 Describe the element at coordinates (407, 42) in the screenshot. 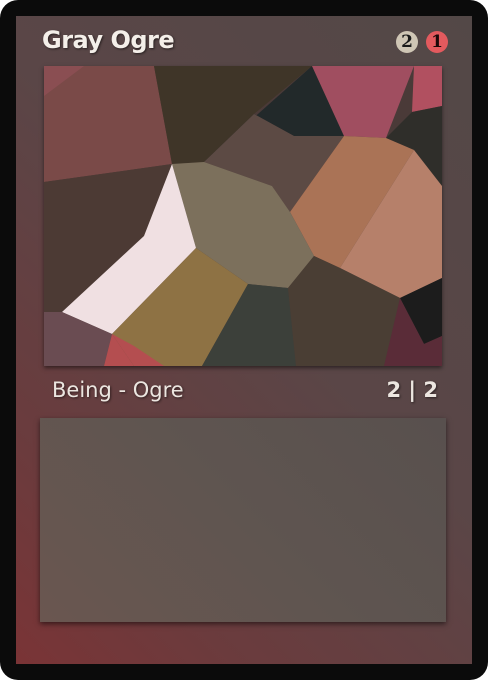

I see `mana-generic-symbol: 2` at that location.